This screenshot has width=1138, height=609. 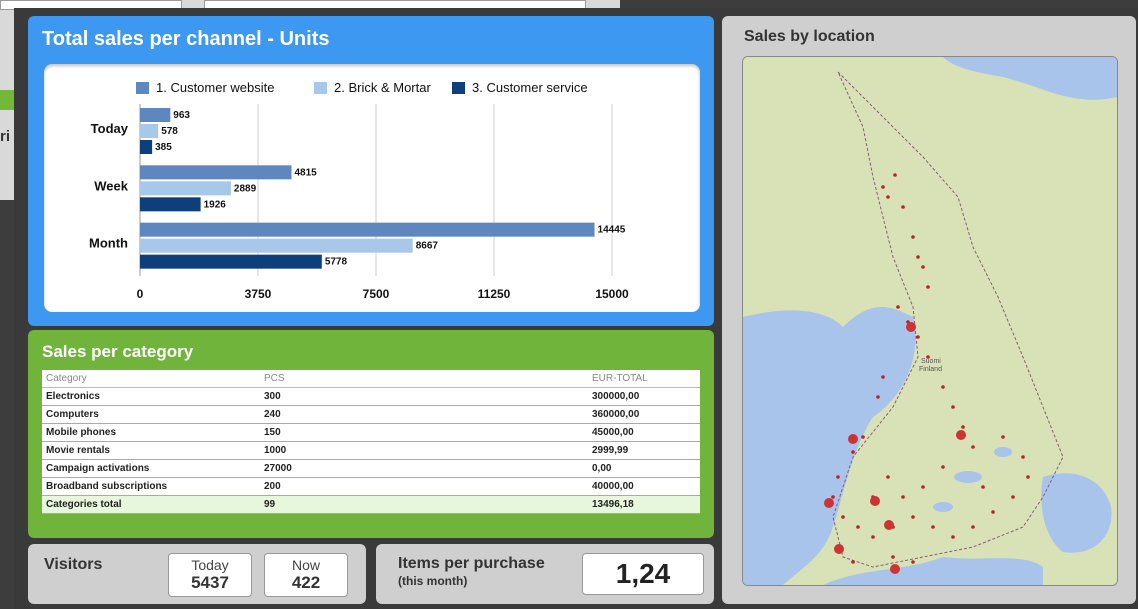 What do you see at coordinates (471, 563) in the screenshot?
I see `items-title: Items per purchase` at bounding box center [471, 563].